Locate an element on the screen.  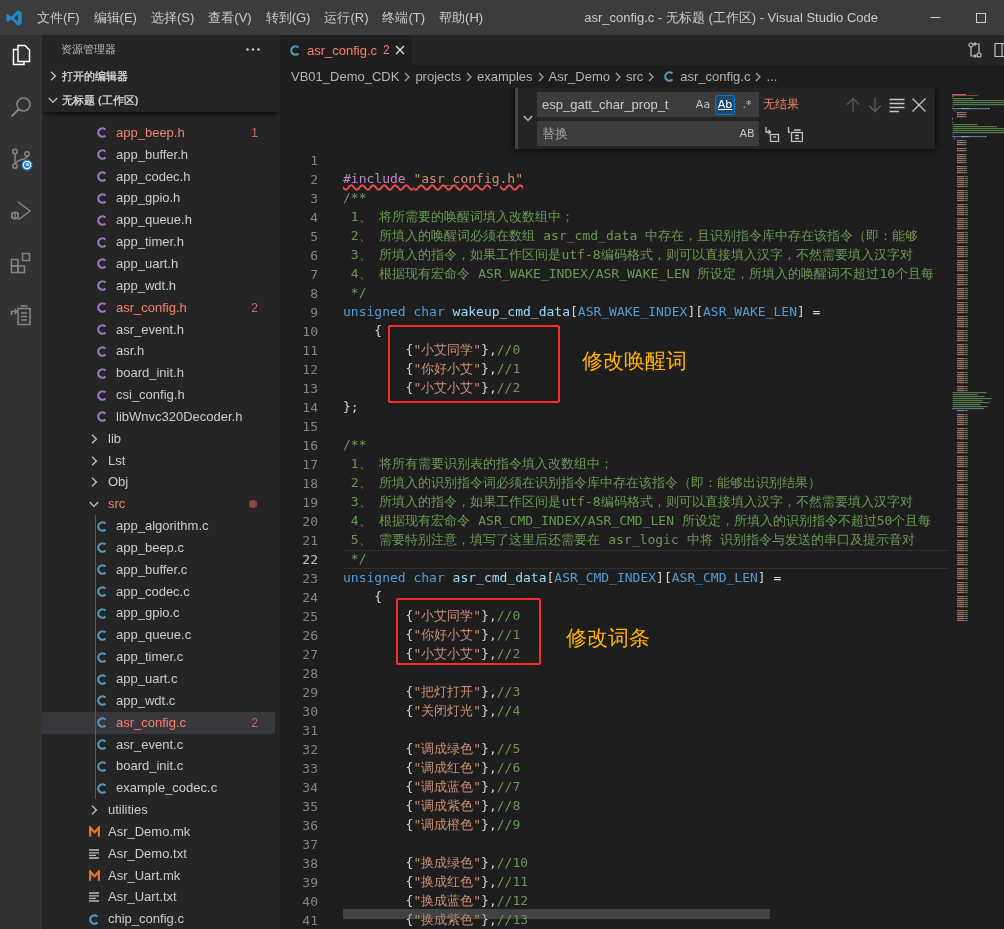
tree-item: csi_config.h is located at coordinates (158, 395).